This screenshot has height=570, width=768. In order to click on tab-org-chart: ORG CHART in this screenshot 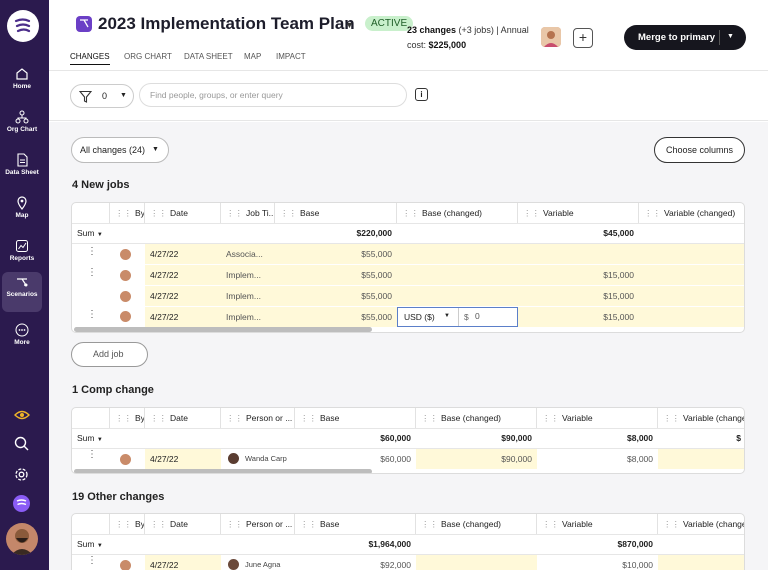, I will do `click(148, 58)`.